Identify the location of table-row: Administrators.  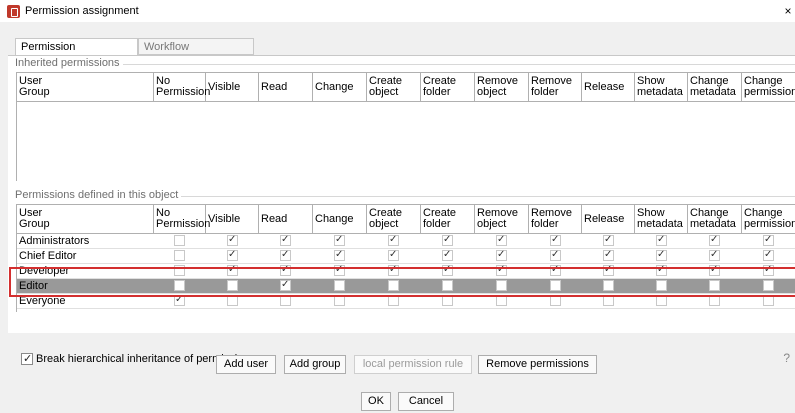
(406, 241).